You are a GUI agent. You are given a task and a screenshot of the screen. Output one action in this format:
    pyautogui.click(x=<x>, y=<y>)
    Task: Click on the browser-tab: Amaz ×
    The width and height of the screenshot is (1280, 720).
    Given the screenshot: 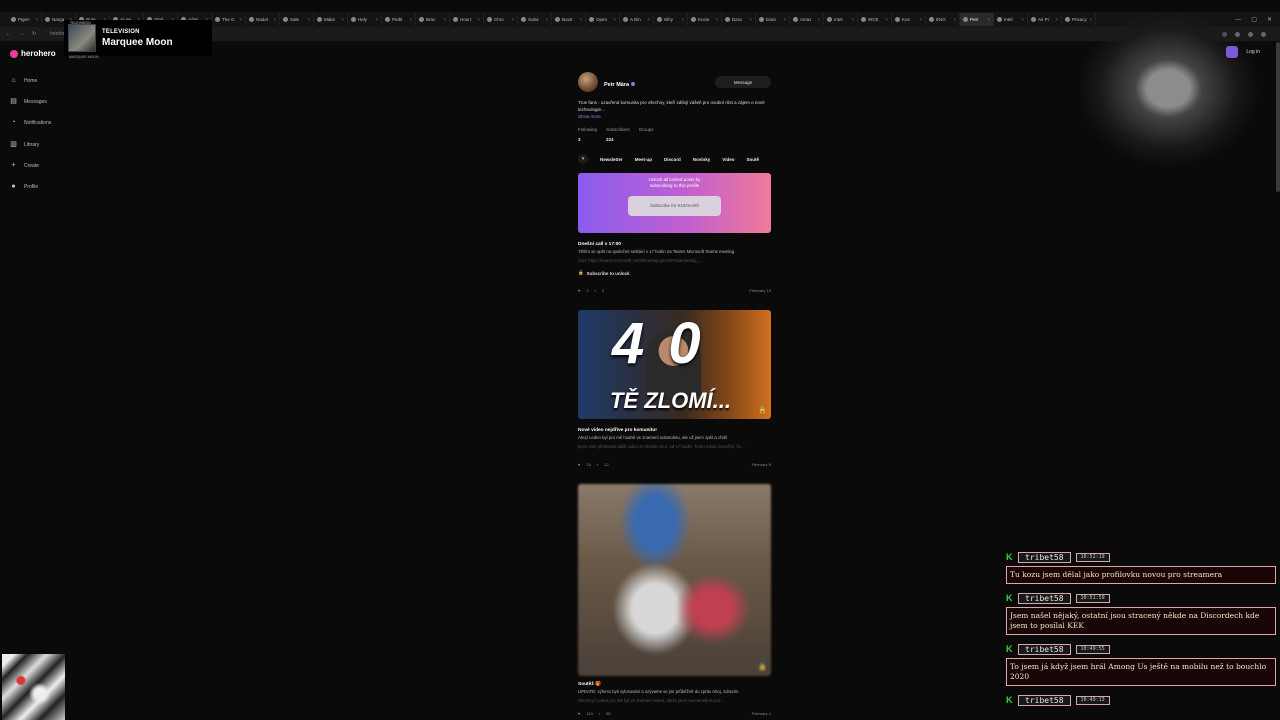 What is the action you would take?
    pyautogui.click(x=807, y=19)
    